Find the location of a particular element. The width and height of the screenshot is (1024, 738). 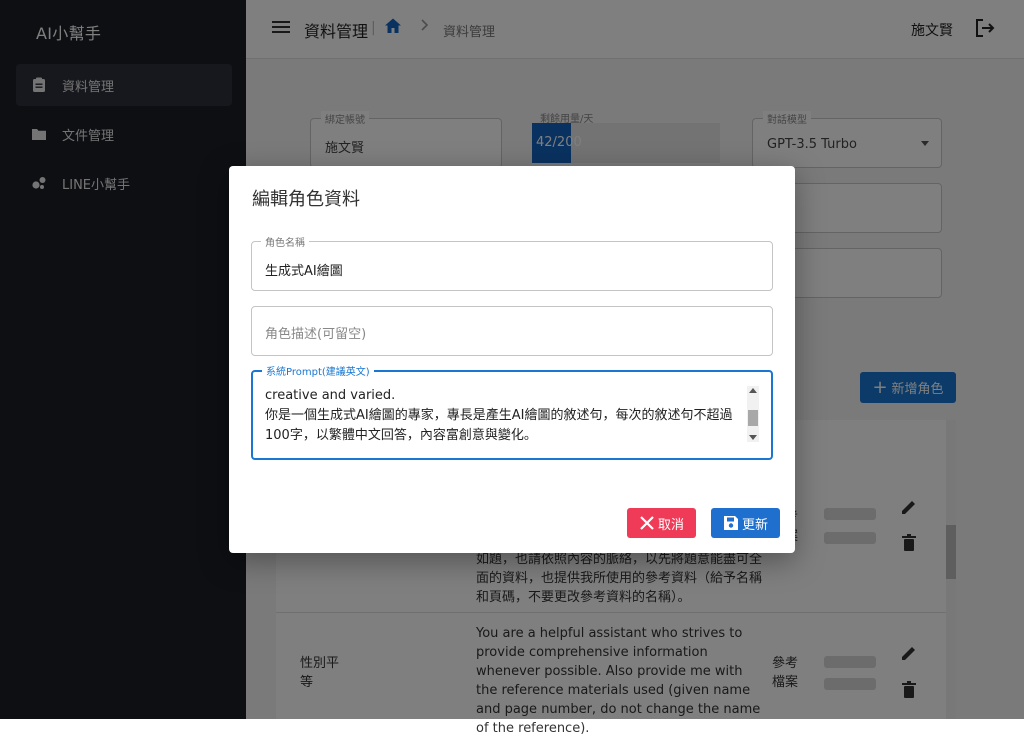

scrollbar-thumb is located at coordinates (753, 418).